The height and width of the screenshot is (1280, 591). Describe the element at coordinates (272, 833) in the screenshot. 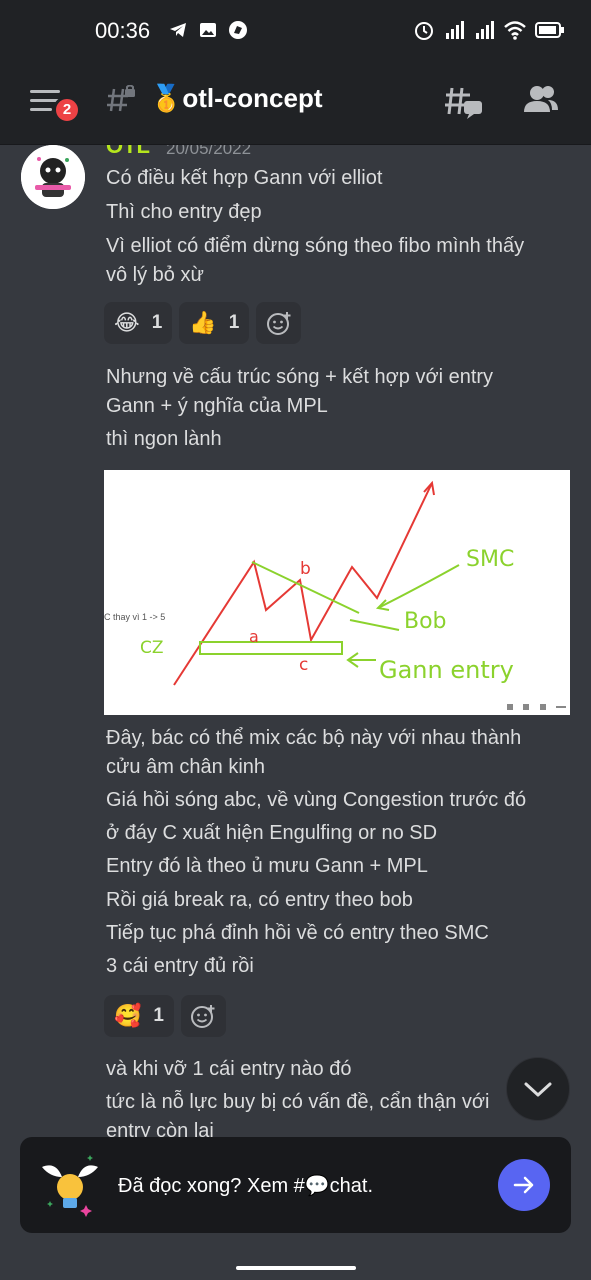

I see `message-line: ở đáy C xuất hiện Engulfing or no SD` at that location.